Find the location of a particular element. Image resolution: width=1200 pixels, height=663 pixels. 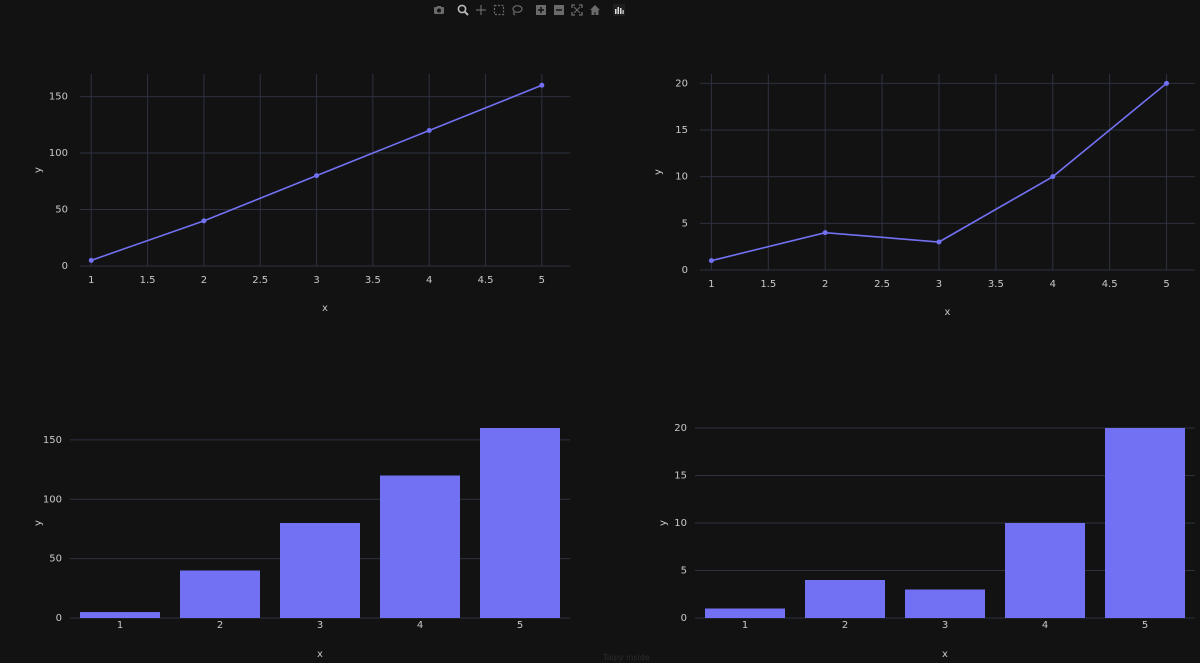

chart1-y-tick-label: 150 is located at coordinates (58, 97).